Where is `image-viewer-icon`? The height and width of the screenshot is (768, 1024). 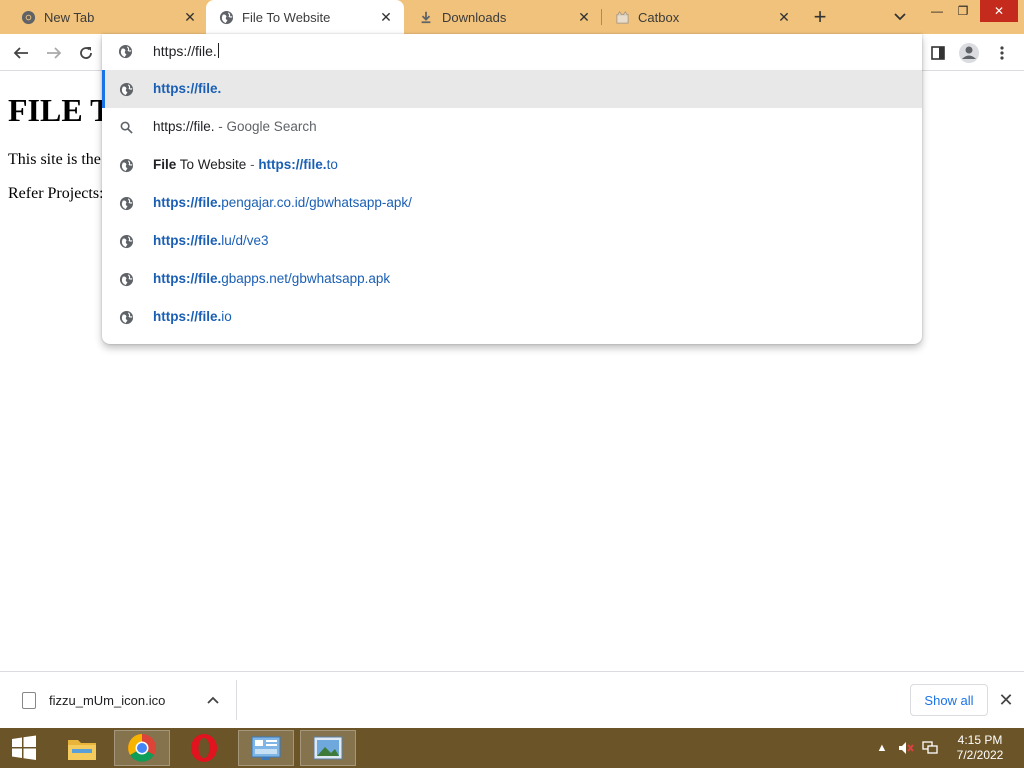 image-viewer-icon is located at coordinates (328, 748).